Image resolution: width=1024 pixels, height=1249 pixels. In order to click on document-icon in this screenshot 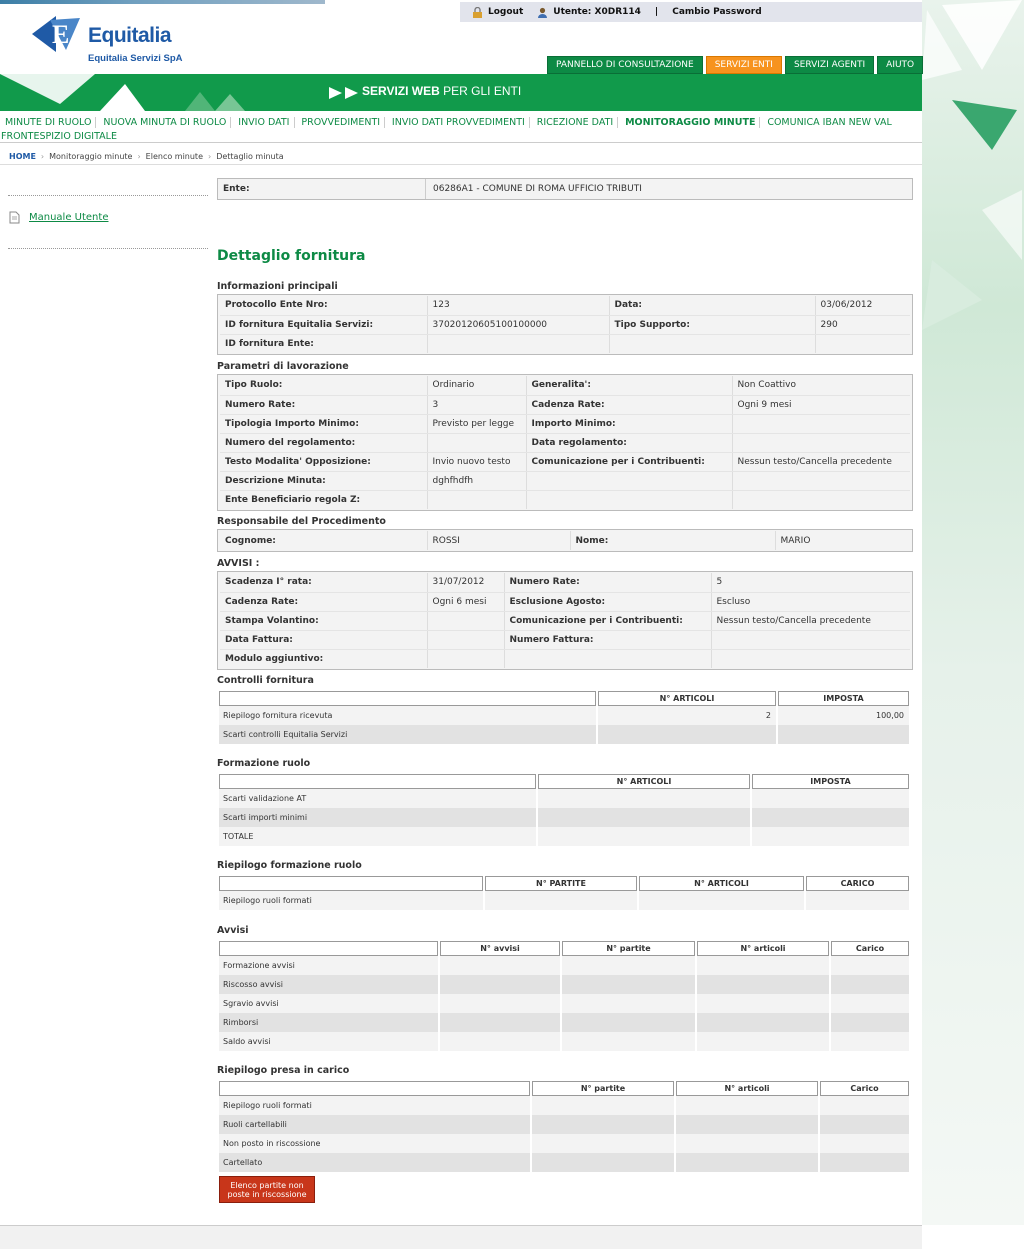, I will do `click(14, 217)`.